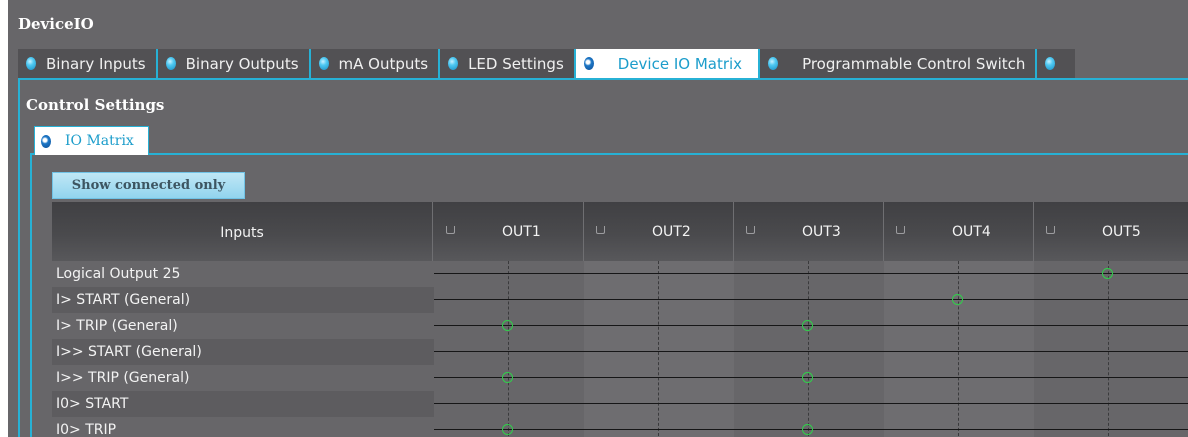 The height and width of the screenshot is (437, 1188). I want to click on matrix-row: I>> START (General), so click(620, 352).